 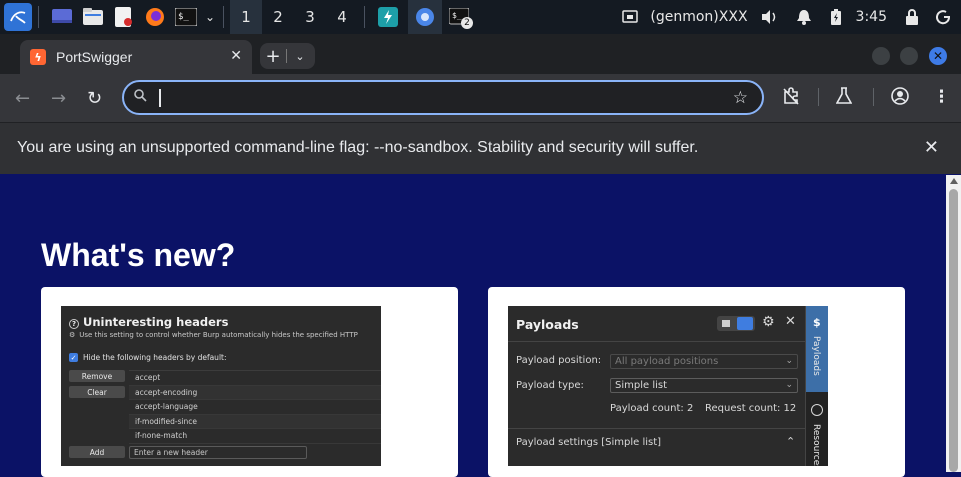 What do you see at coordinates (300, 56) in the screenshot?
I see `tab-search-icon: ⌄` at bounding box center [300, 56].